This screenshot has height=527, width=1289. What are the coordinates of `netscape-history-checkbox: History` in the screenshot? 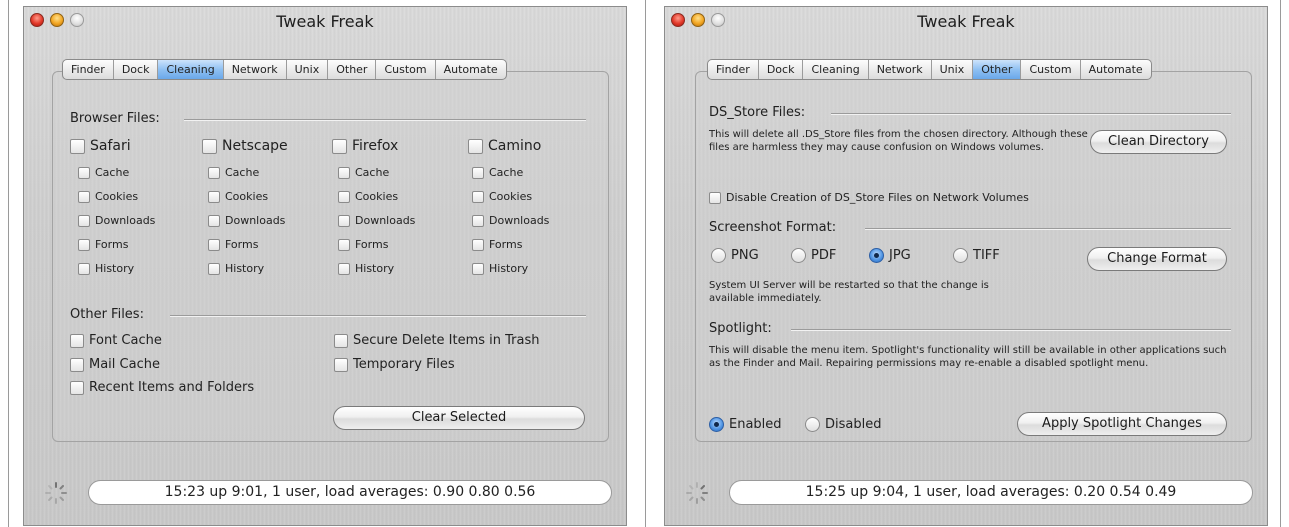 It's located at (236, 268).